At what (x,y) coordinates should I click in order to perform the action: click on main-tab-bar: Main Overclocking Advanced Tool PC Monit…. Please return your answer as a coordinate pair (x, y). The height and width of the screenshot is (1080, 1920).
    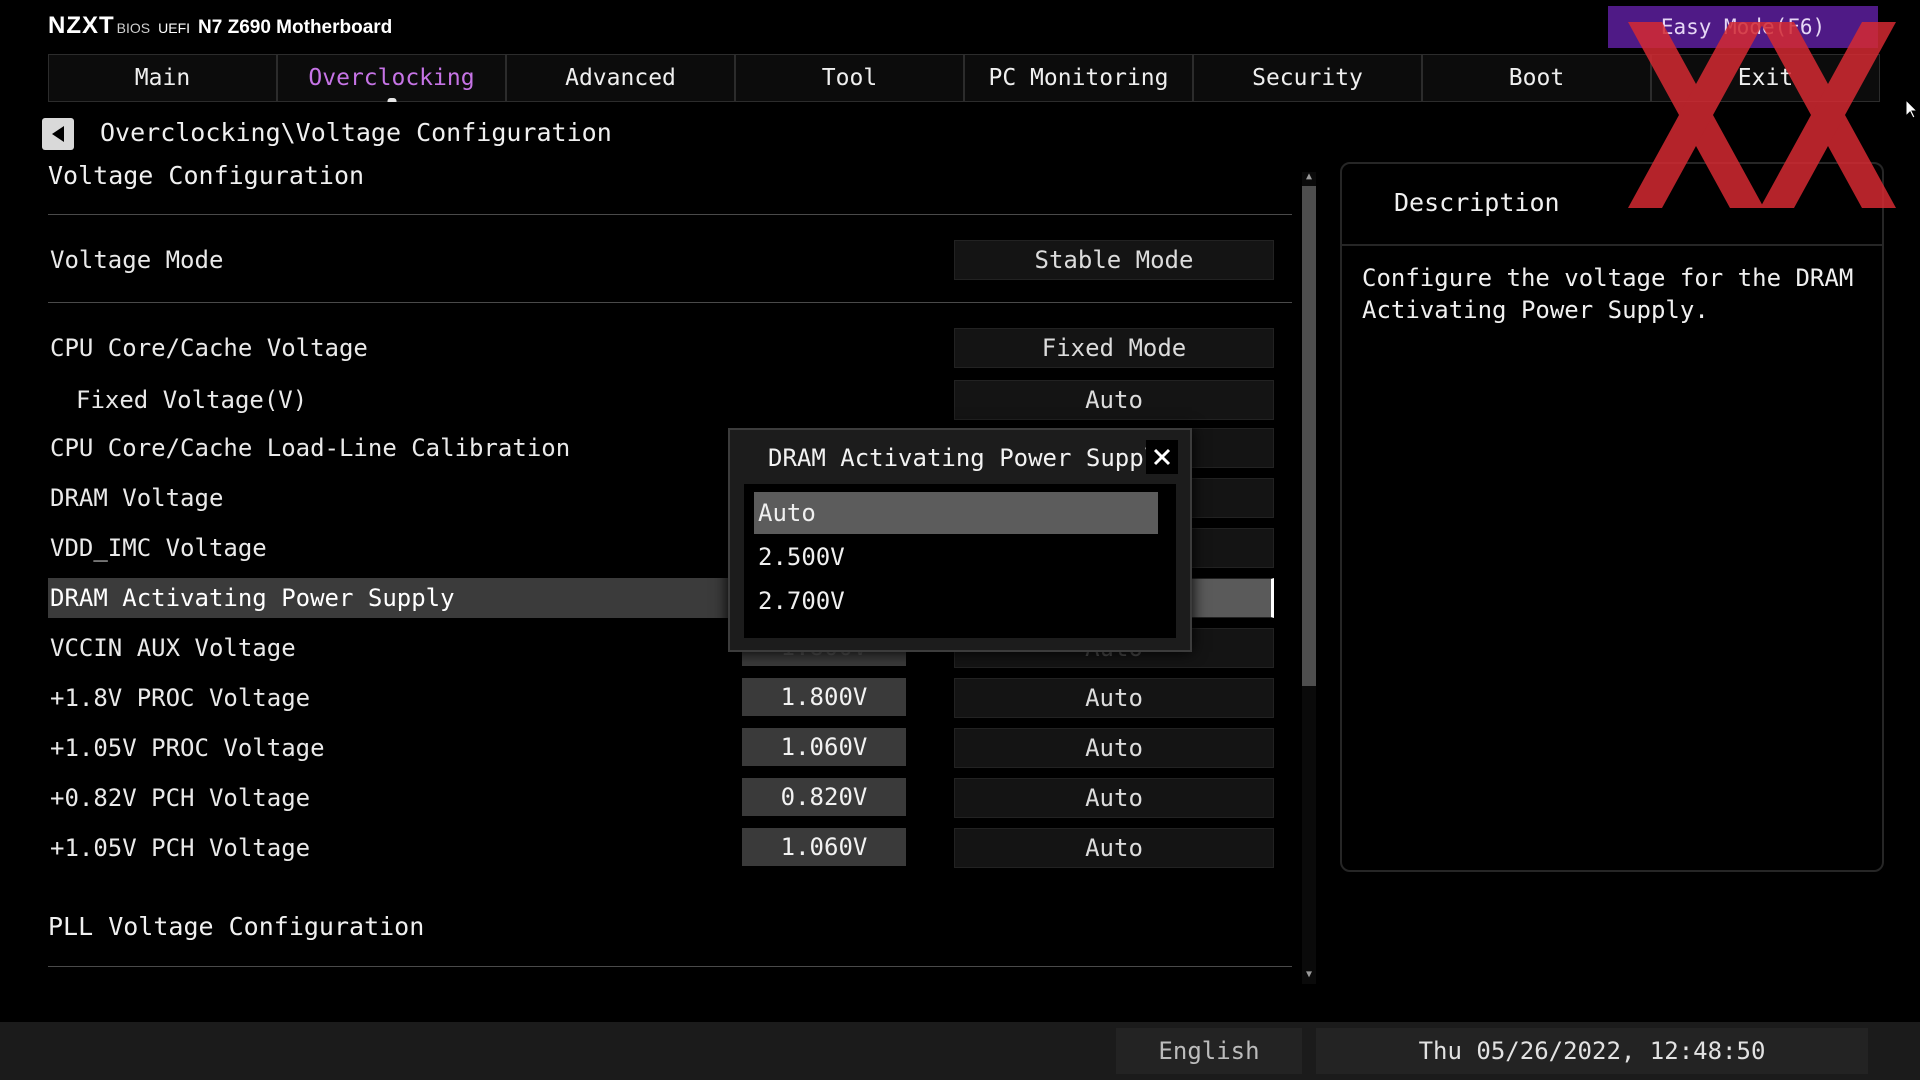
    Looking at the image, I should click on (964, 78).